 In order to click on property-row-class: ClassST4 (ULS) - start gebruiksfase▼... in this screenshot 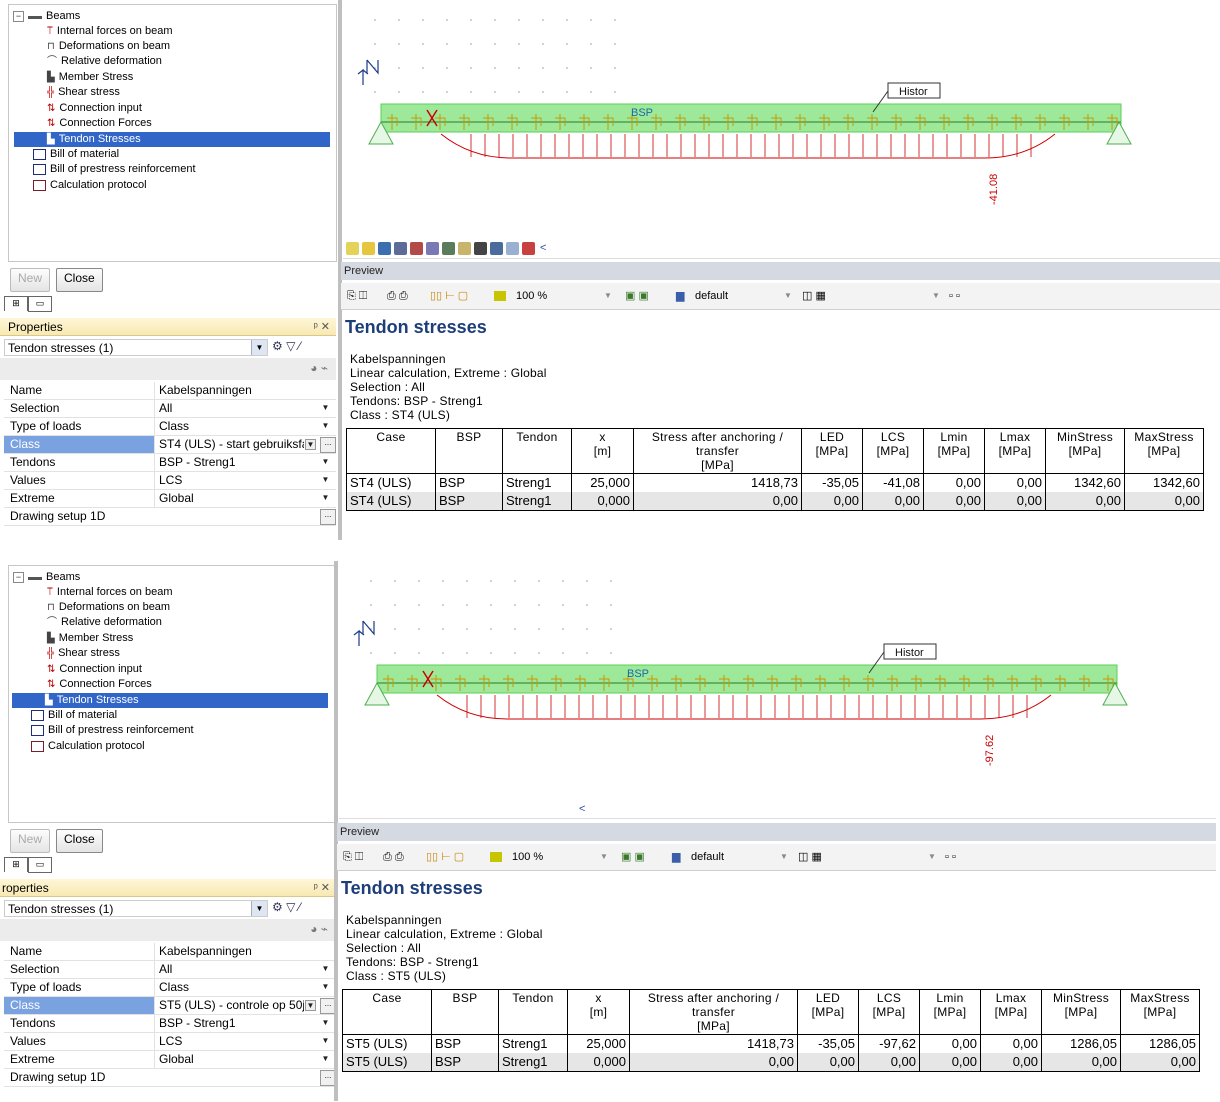, I will do `click(170, 445)`.